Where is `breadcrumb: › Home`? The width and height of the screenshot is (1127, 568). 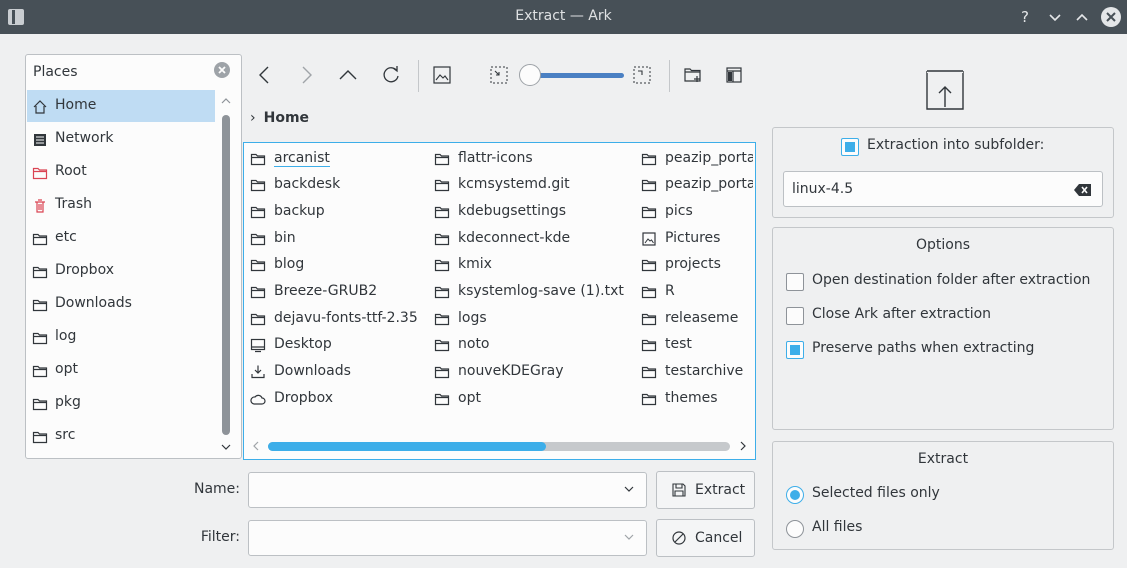 breadcrumb: › Home is located at coordinates (279, 118).